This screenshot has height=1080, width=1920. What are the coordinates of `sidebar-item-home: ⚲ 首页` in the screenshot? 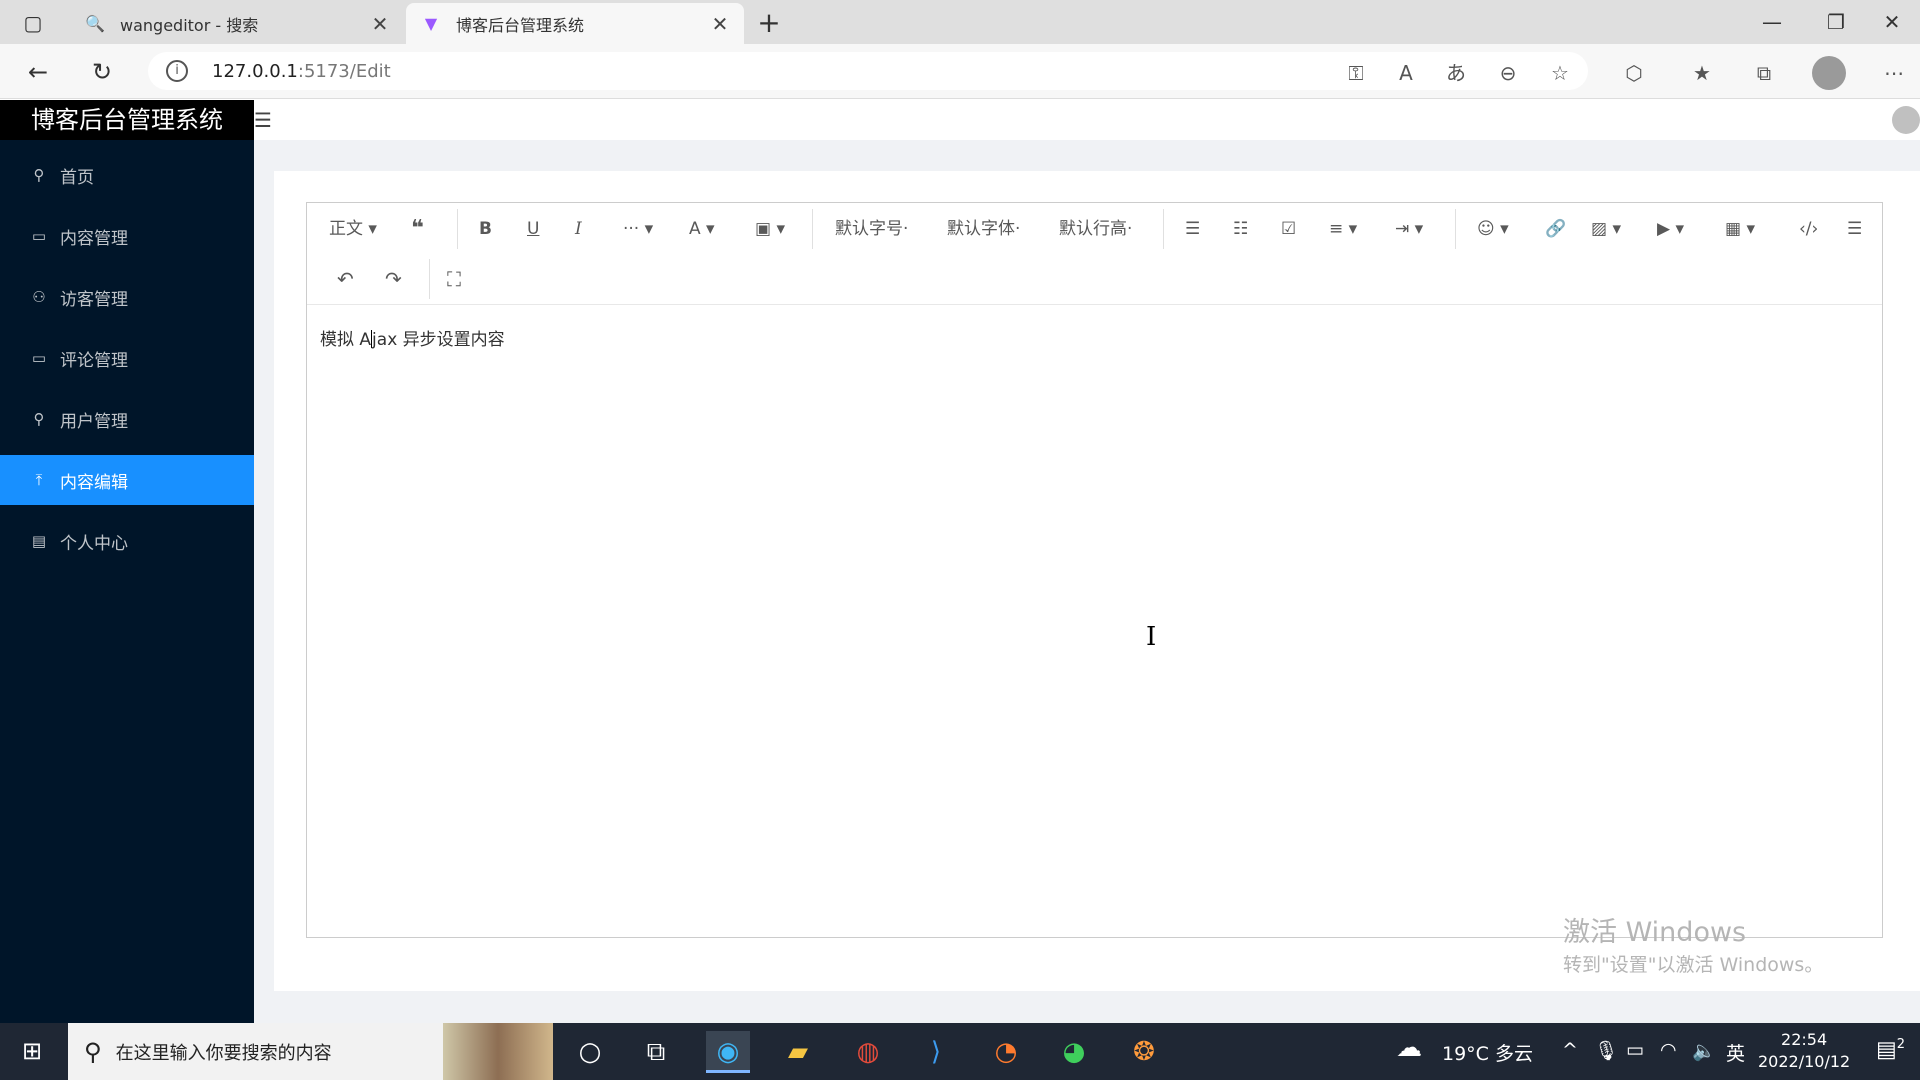 It's located at (127, 175).